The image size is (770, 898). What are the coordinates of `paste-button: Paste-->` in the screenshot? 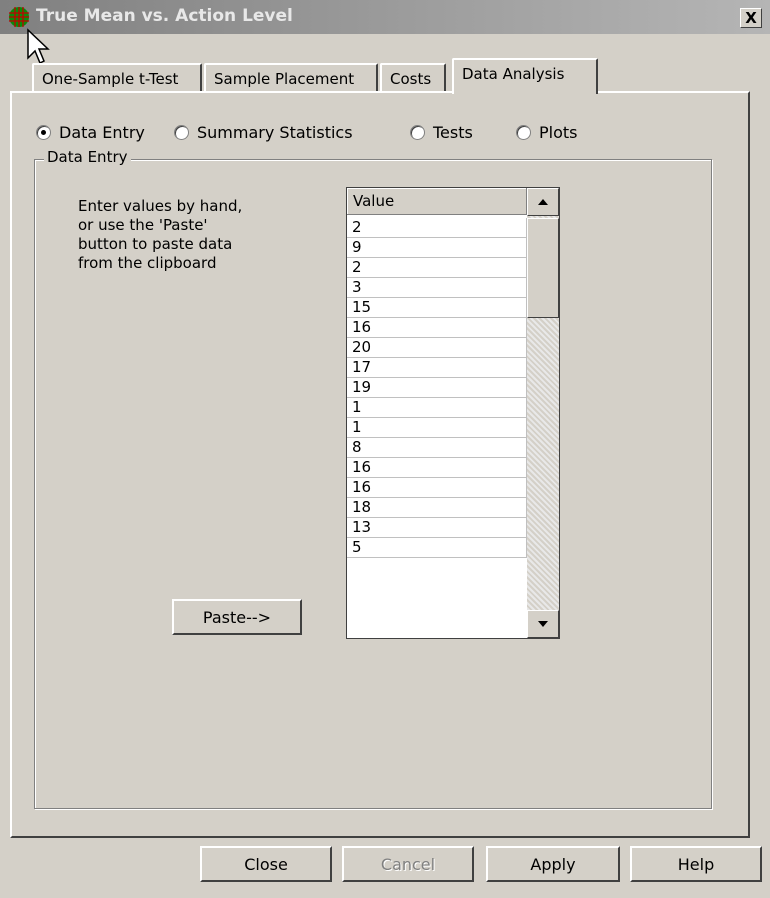 It's located at (237, 617).